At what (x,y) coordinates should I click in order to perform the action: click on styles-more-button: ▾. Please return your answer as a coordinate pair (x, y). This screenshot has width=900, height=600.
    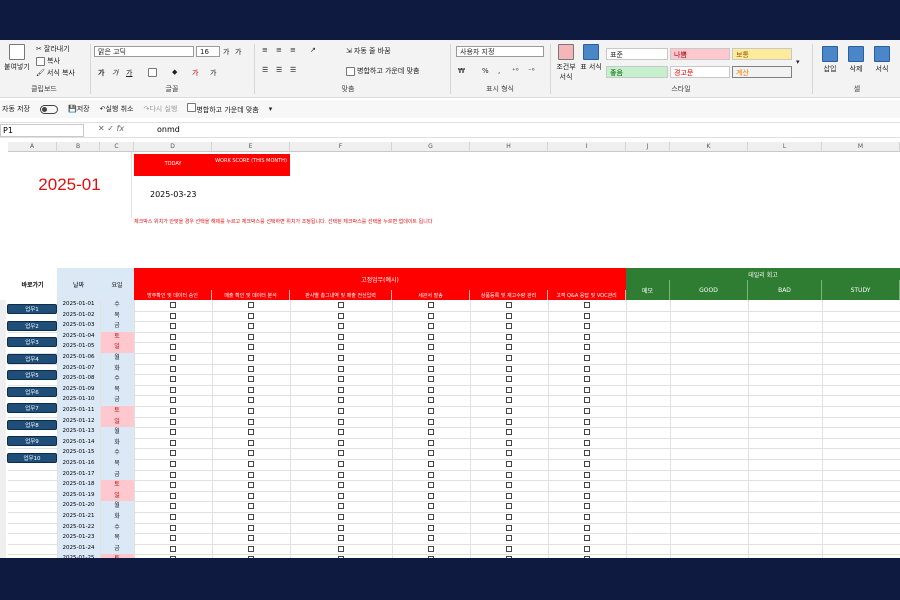
    Looking at the image, I should click on (798, 62).